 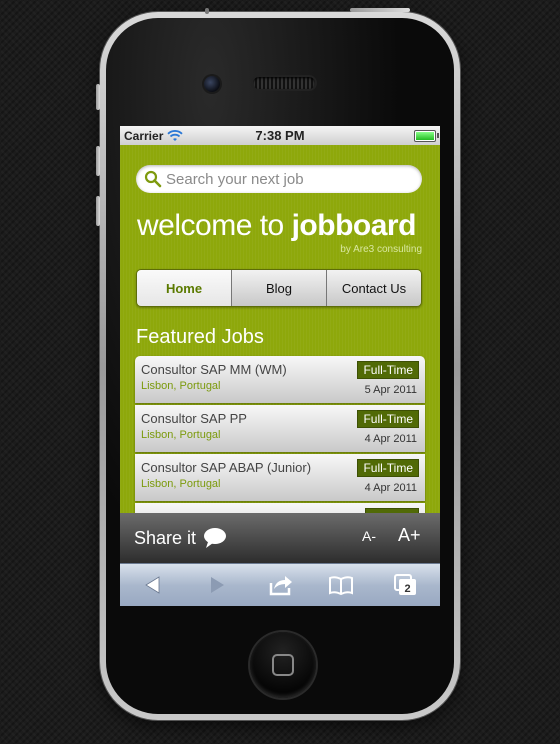 What do you see at coordinates (207, 11) in the screenshot?
I see `top-edge-mark` at bounding box center [207, 11].